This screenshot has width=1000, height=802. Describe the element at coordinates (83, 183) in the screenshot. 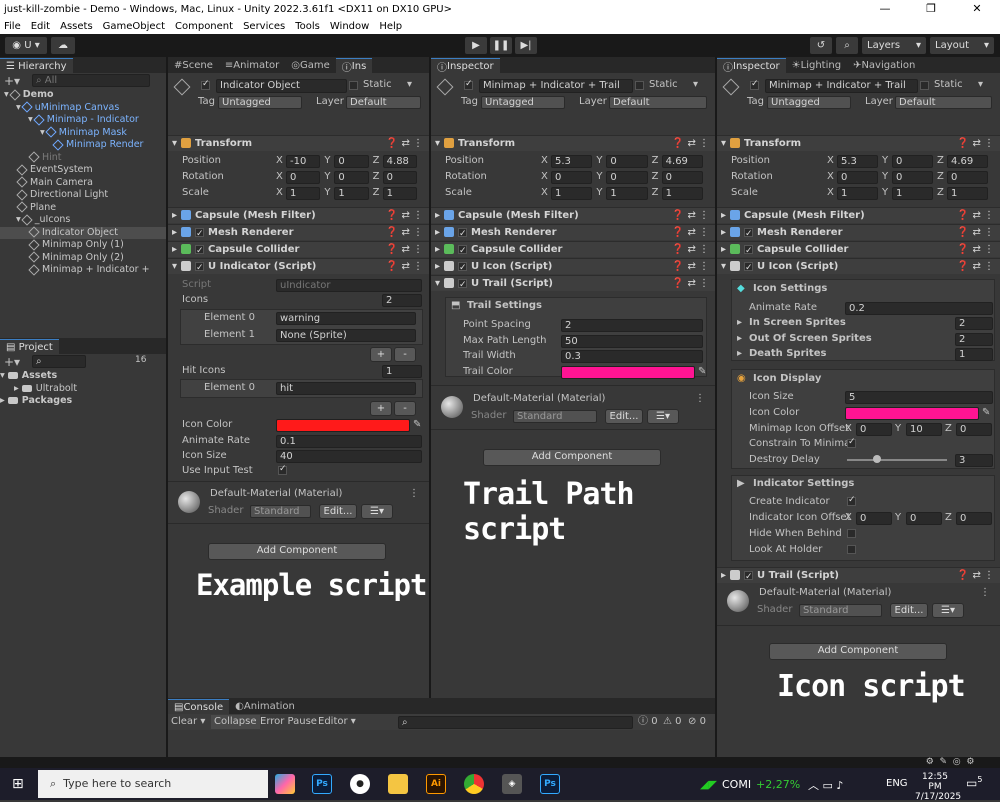

I see `hierarchy-item: Main Camera` at that location.